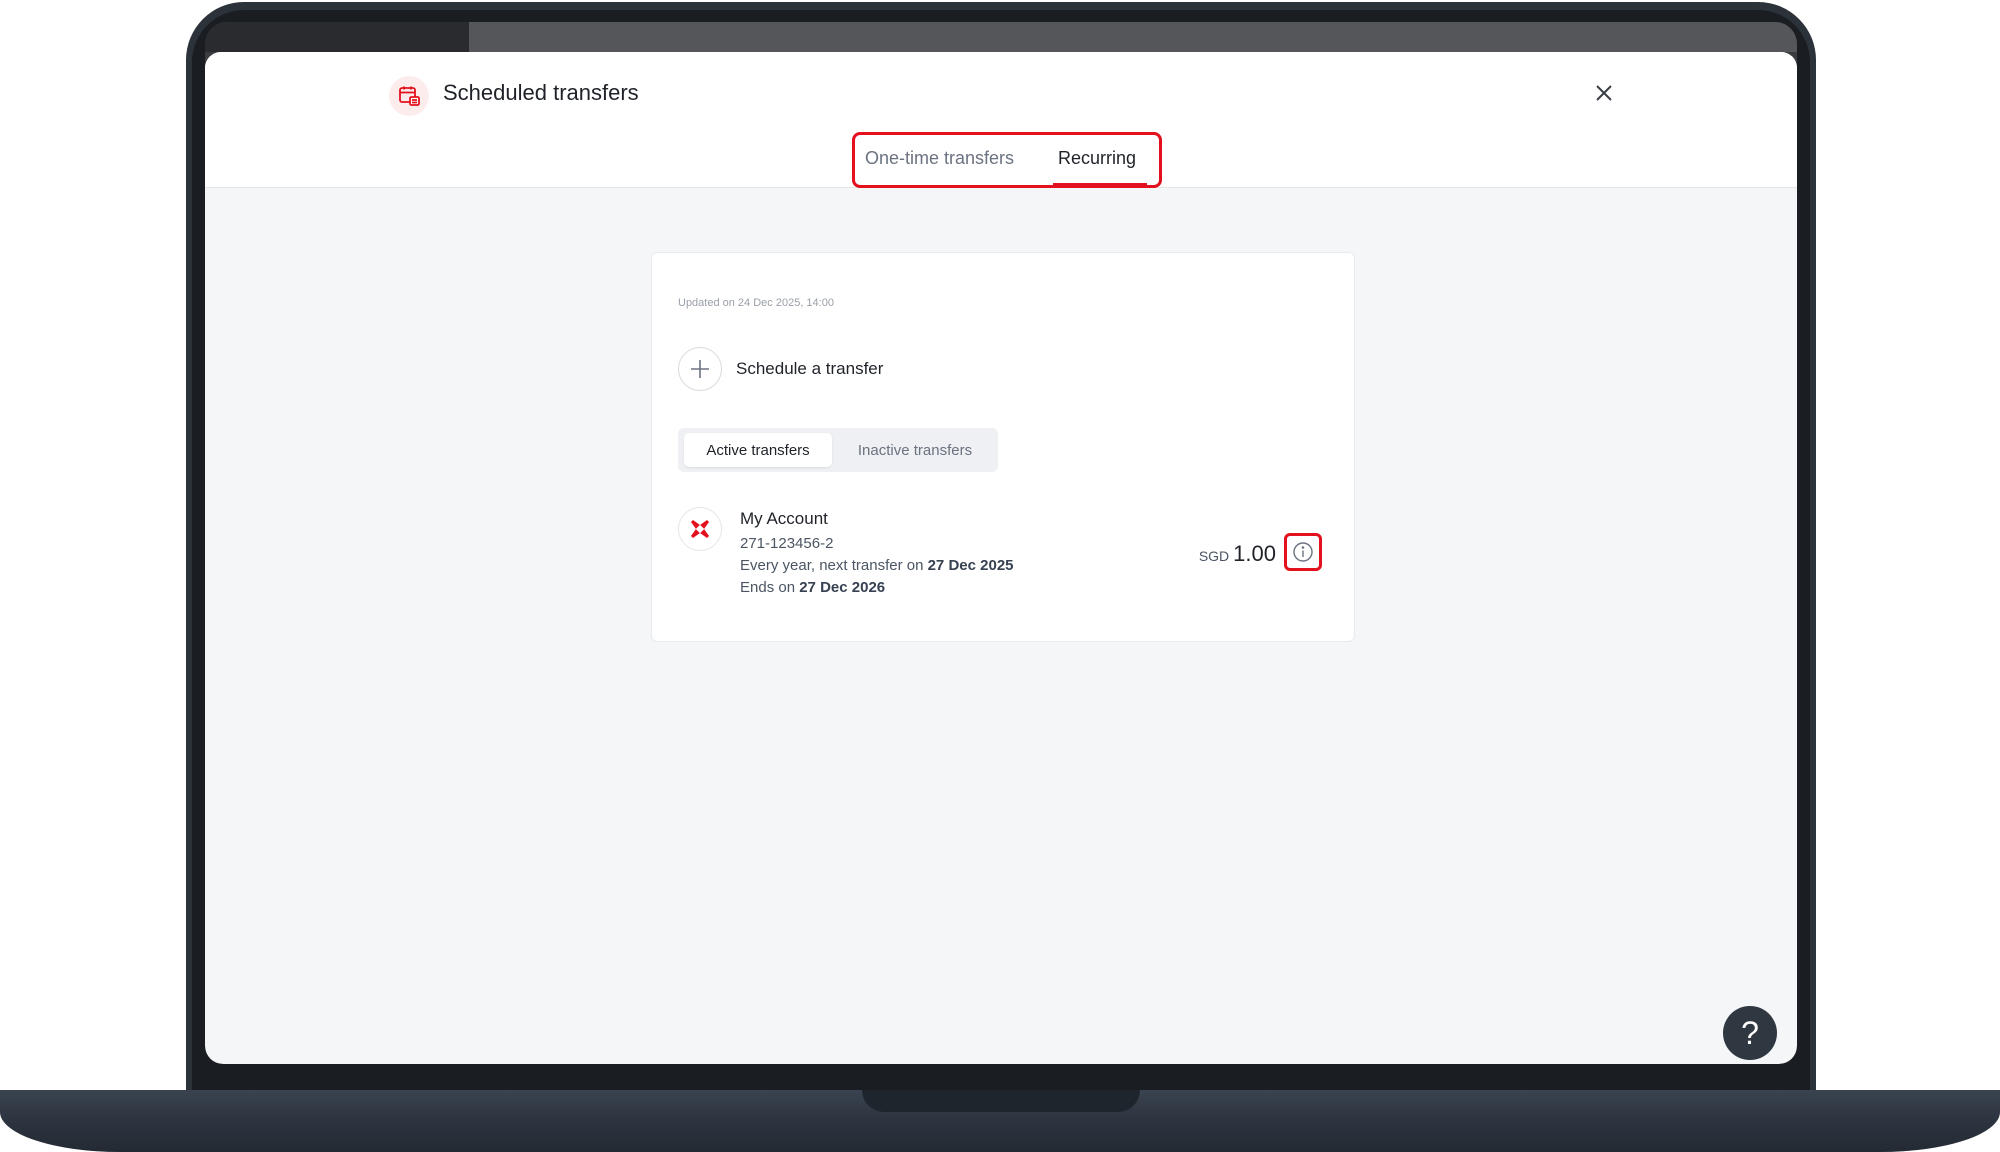 The height and width of the screenshot is (1152, 2000). What do you see at coordinates (1001, 1101) in the screenshot?
I see `laptop-notch` at bounding box center [1001, 1101].